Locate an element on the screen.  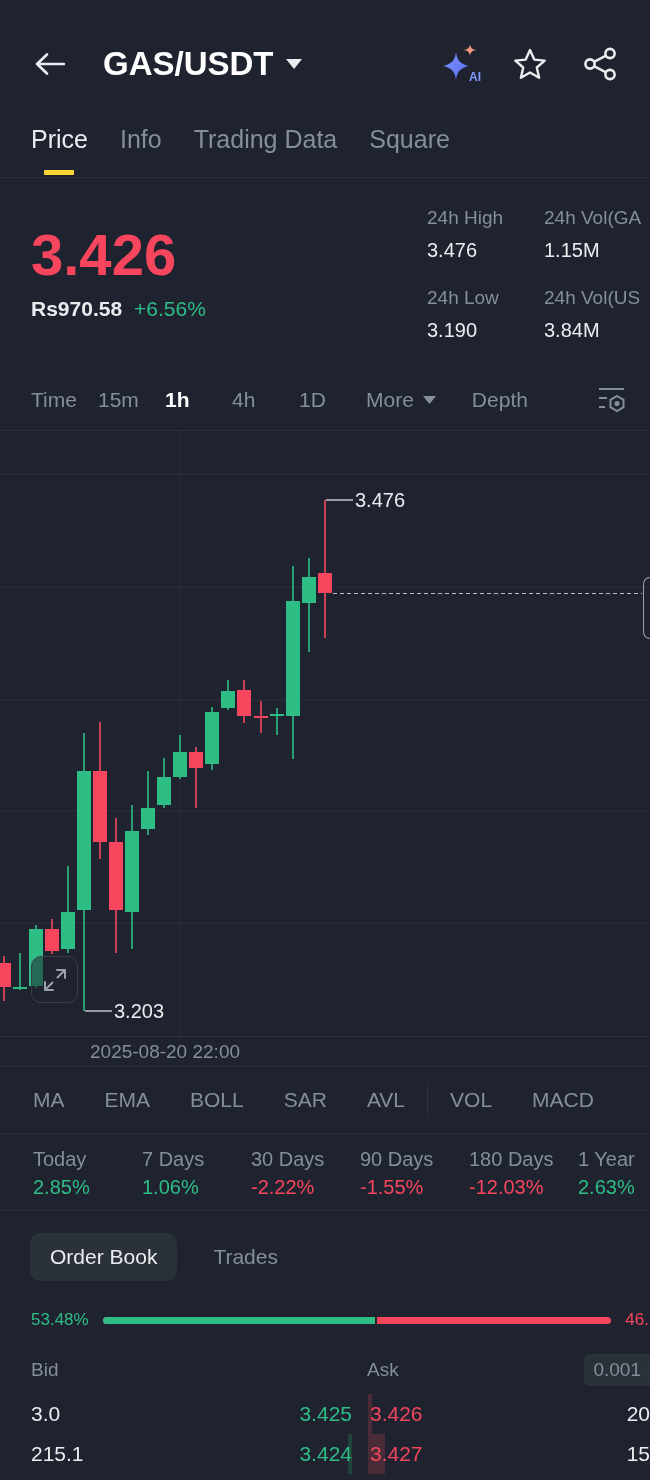
chart-tab: Time is located at coordinates (54, 400).